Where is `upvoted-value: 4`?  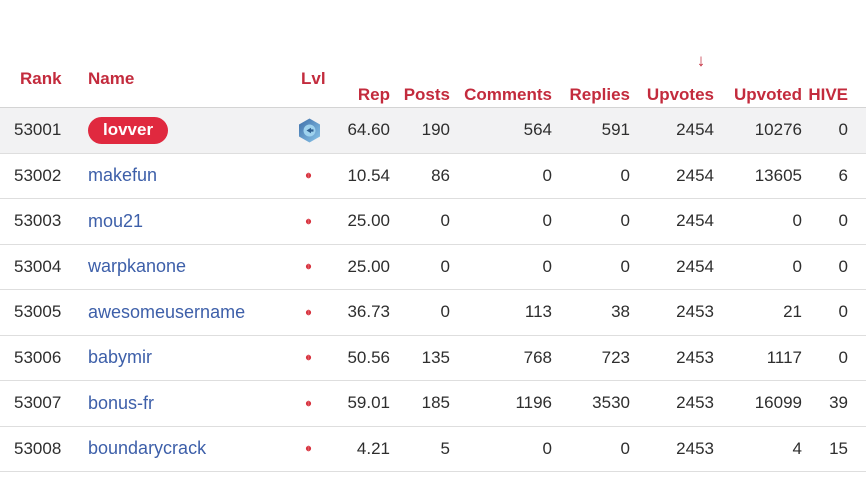
upvoted-value: 4 is located at coordinates (797, 448).